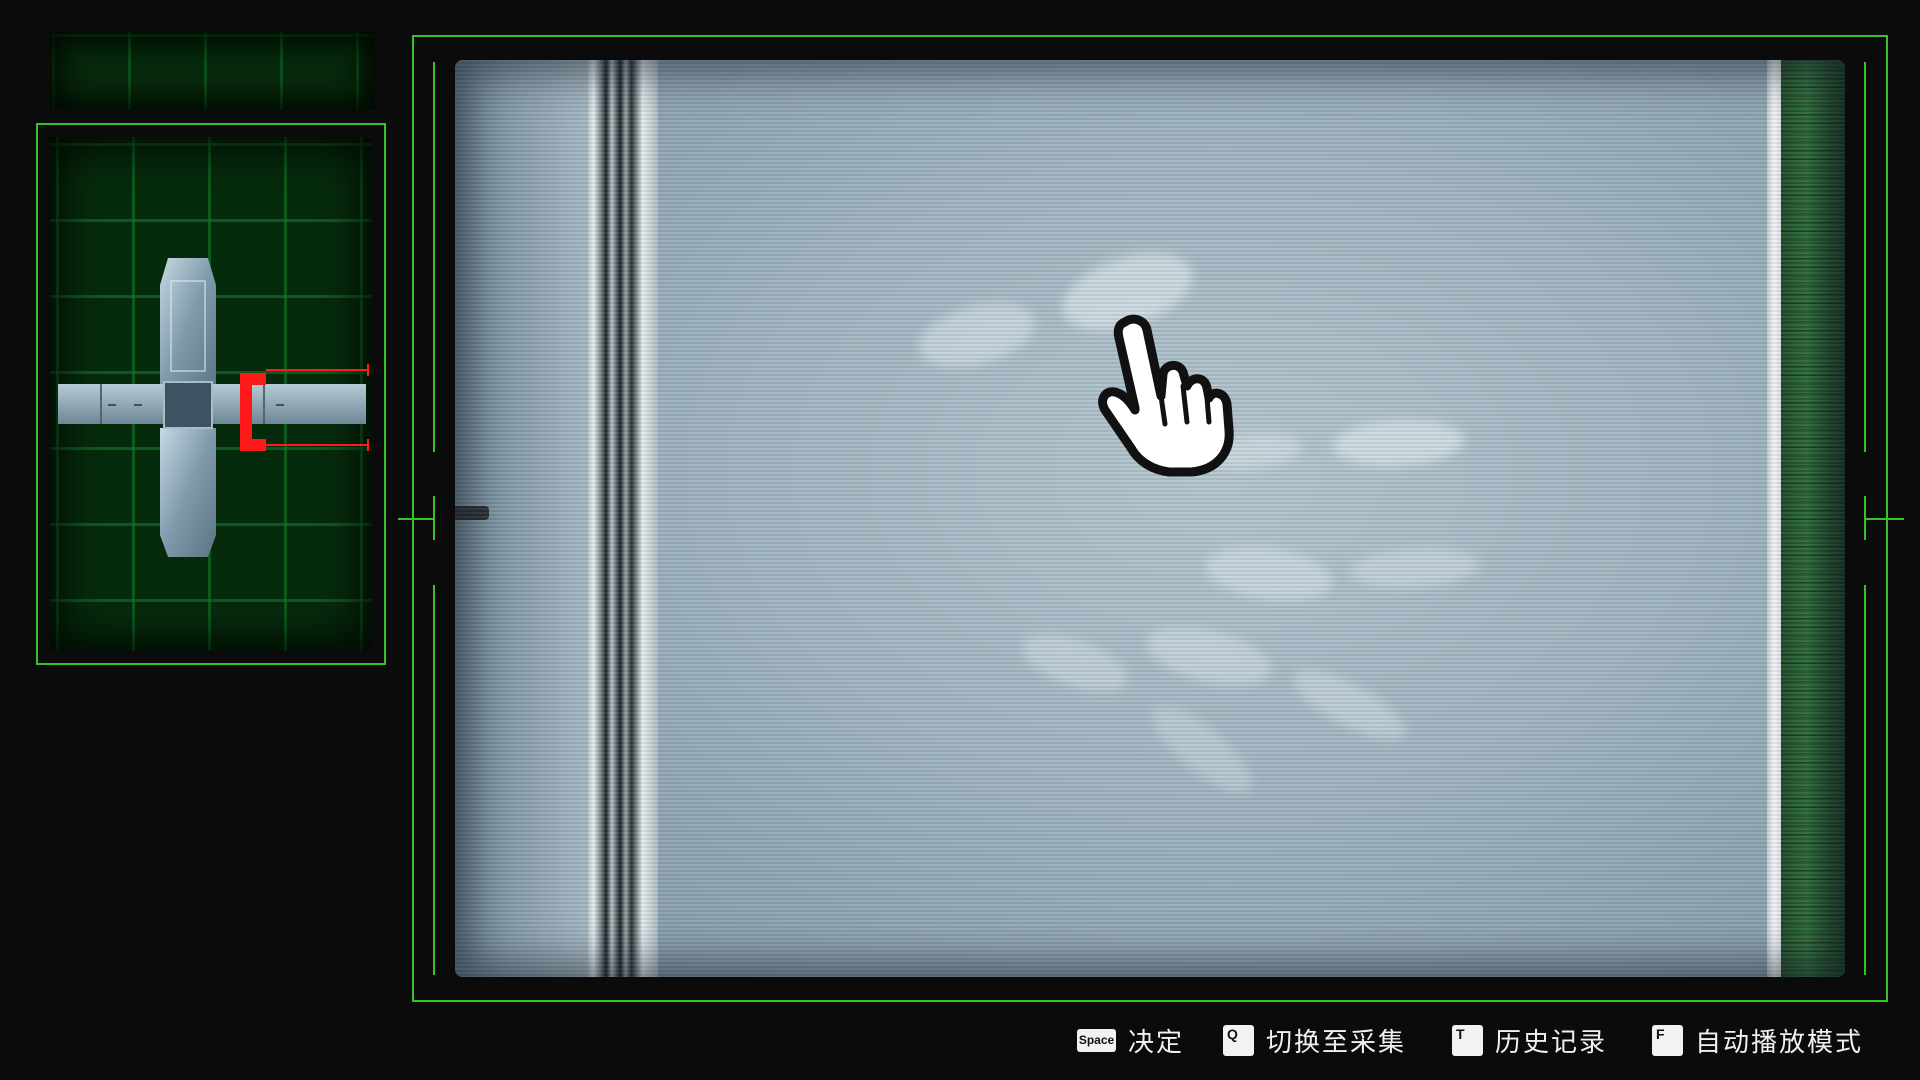  Describe the element at coordinates (188, 492) in the screenshot. I see `map-room-south` at that location.